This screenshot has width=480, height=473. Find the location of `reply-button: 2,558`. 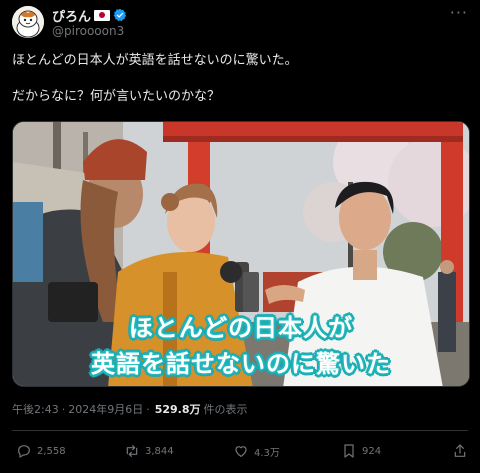

reply-button: 2,558 is located at coordinates (41, 451).